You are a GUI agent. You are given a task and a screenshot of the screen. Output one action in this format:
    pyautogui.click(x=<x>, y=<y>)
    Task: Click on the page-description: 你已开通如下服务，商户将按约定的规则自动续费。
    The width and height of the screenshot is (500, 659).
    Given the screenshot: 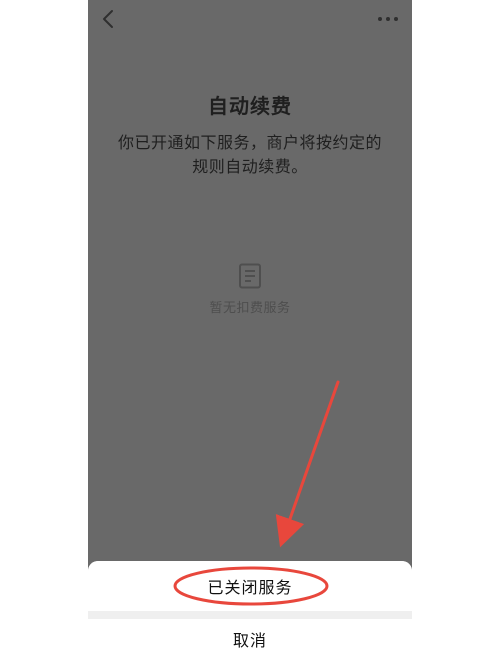 What is the action you would take?
    pyautogui.click(x=250, y=154)
    